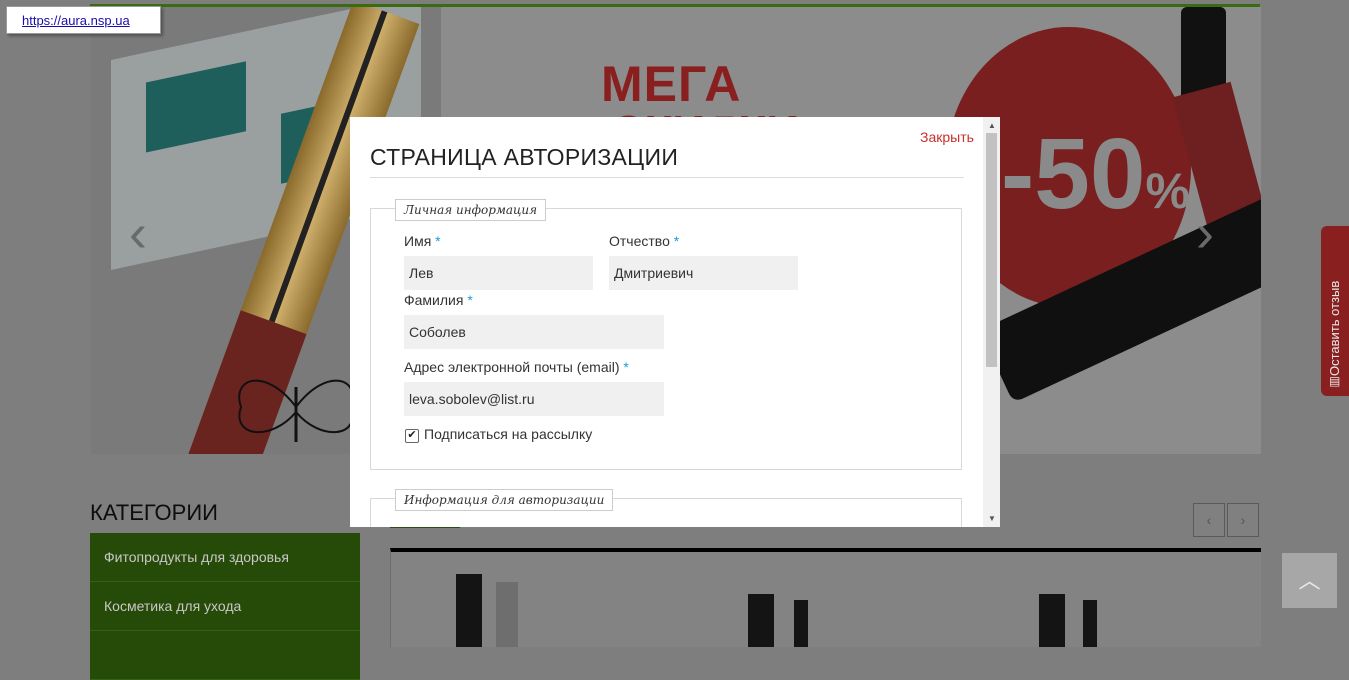  What do you see at coordinates (422, 241) in the screenshot?
I see `first-name-label: Имя *` at bounding box center [422, 241].